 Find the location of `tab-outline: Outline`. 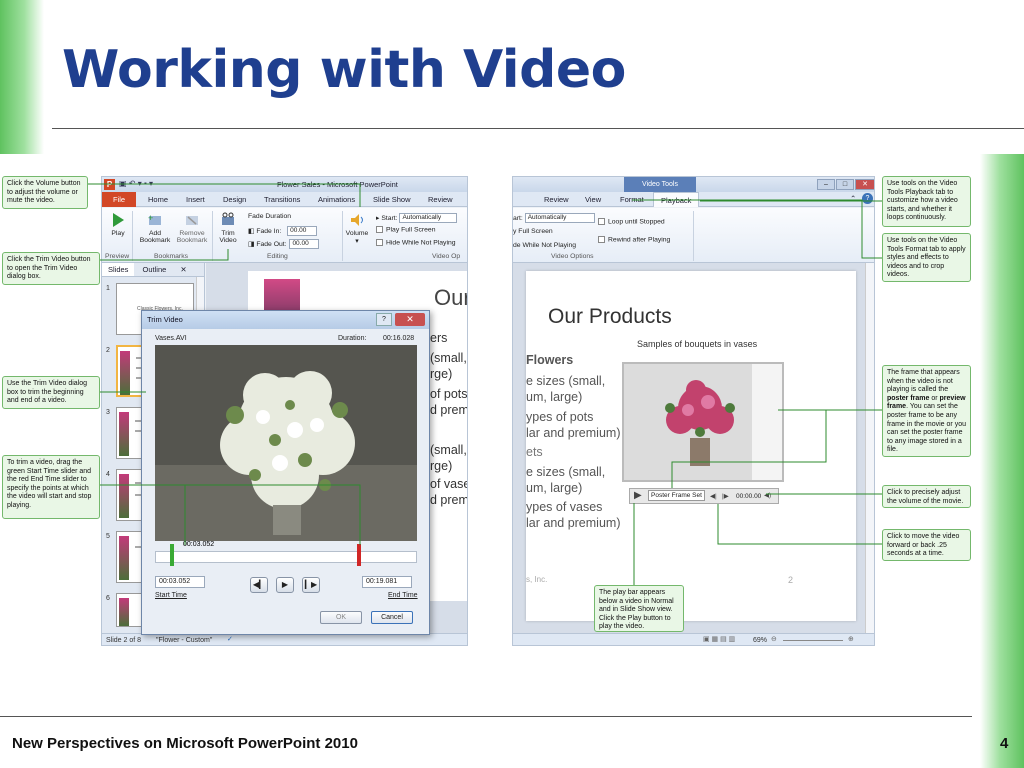

tab-outline: Outline is located at coordinates (155, 269).